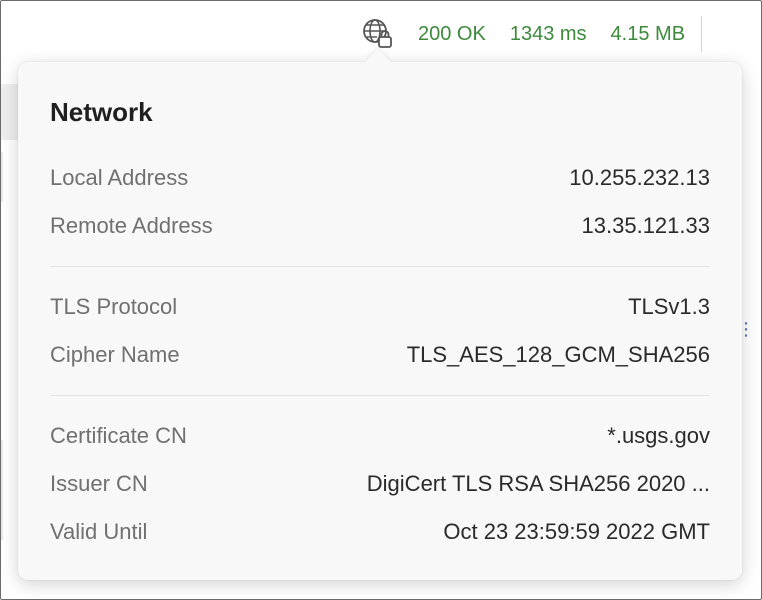 This screenshot has height=600, width=762. I want to click on info-row-valid-until: Valid Until Oct 23 23:59:59 2022 GMT, so click(380, 532).